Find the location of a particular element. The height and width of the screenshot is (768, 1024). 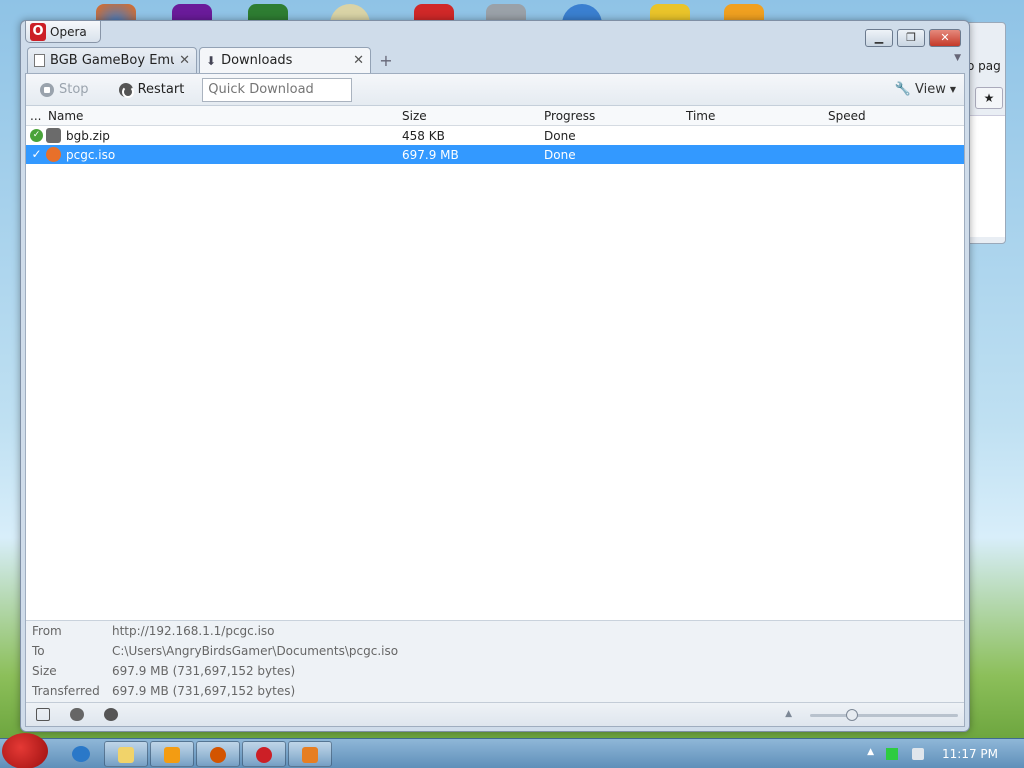

downloads-toolbar: Stop Restart 🔧 View ▼ is located at coordinates (495, 90).